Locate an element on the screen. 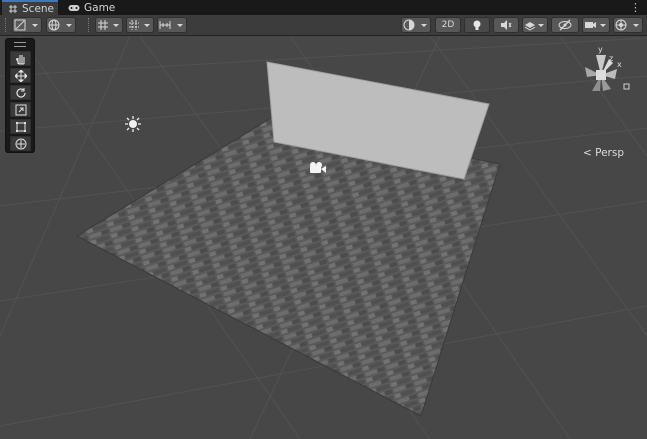 This screenshot has width=647, height=439. grid-icon is located at coordinates (139, 25).